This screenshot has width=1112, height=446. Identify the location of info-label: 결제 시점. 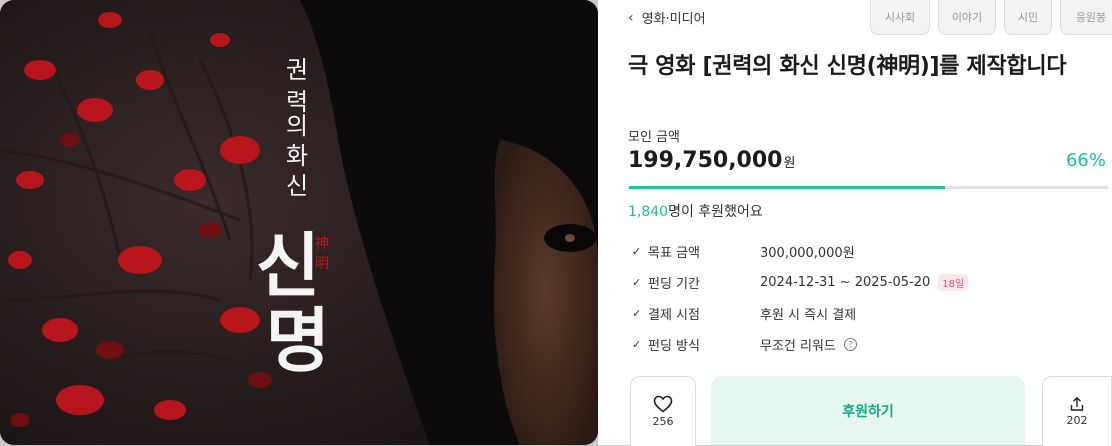
(674, 315).